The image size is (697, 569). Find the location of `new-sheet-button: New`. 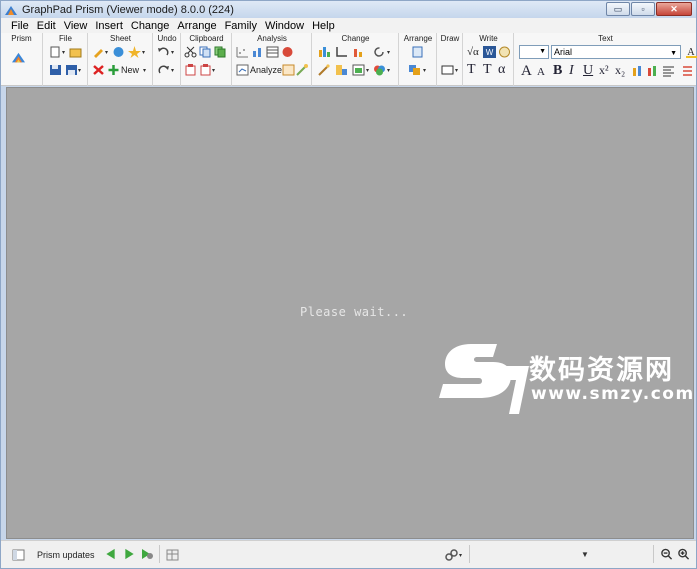

new-sheet-button: New is located at coordinates (130, 70).